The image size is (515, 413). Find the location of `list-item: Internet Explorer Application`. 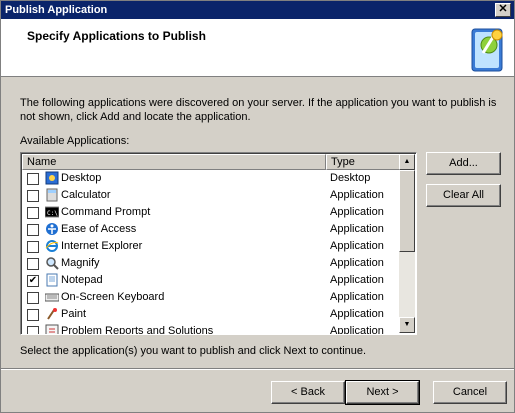

list-item: Internet Explorer Application is located at coordinates (211, 246).